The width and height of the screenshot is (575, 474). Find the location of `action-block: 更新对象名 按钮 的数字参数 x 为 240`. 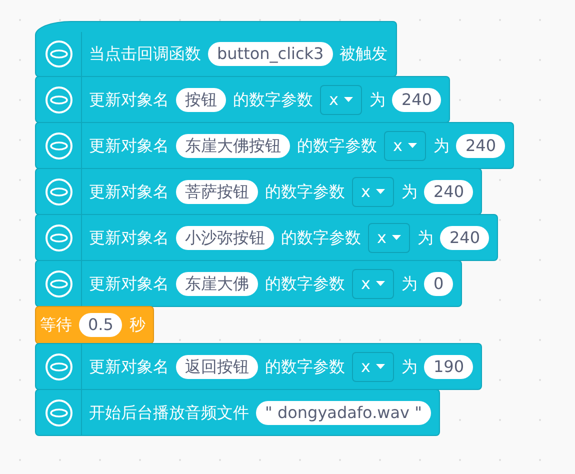

action-block: 更新对象名 按钮 的数字参数 x 为 240 is located at coordinates (242, 99).